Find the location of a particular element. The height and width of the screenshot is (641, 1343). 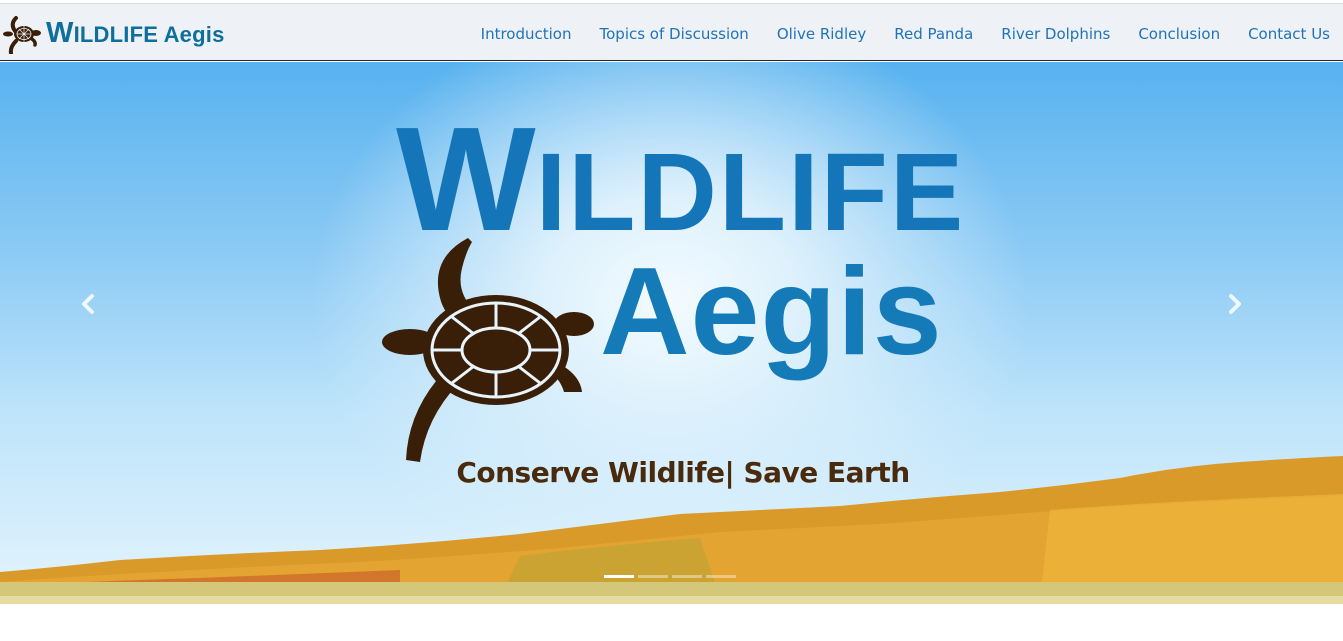

nav-link-red-panda: Red Panda is located at coordinates (933, 34).